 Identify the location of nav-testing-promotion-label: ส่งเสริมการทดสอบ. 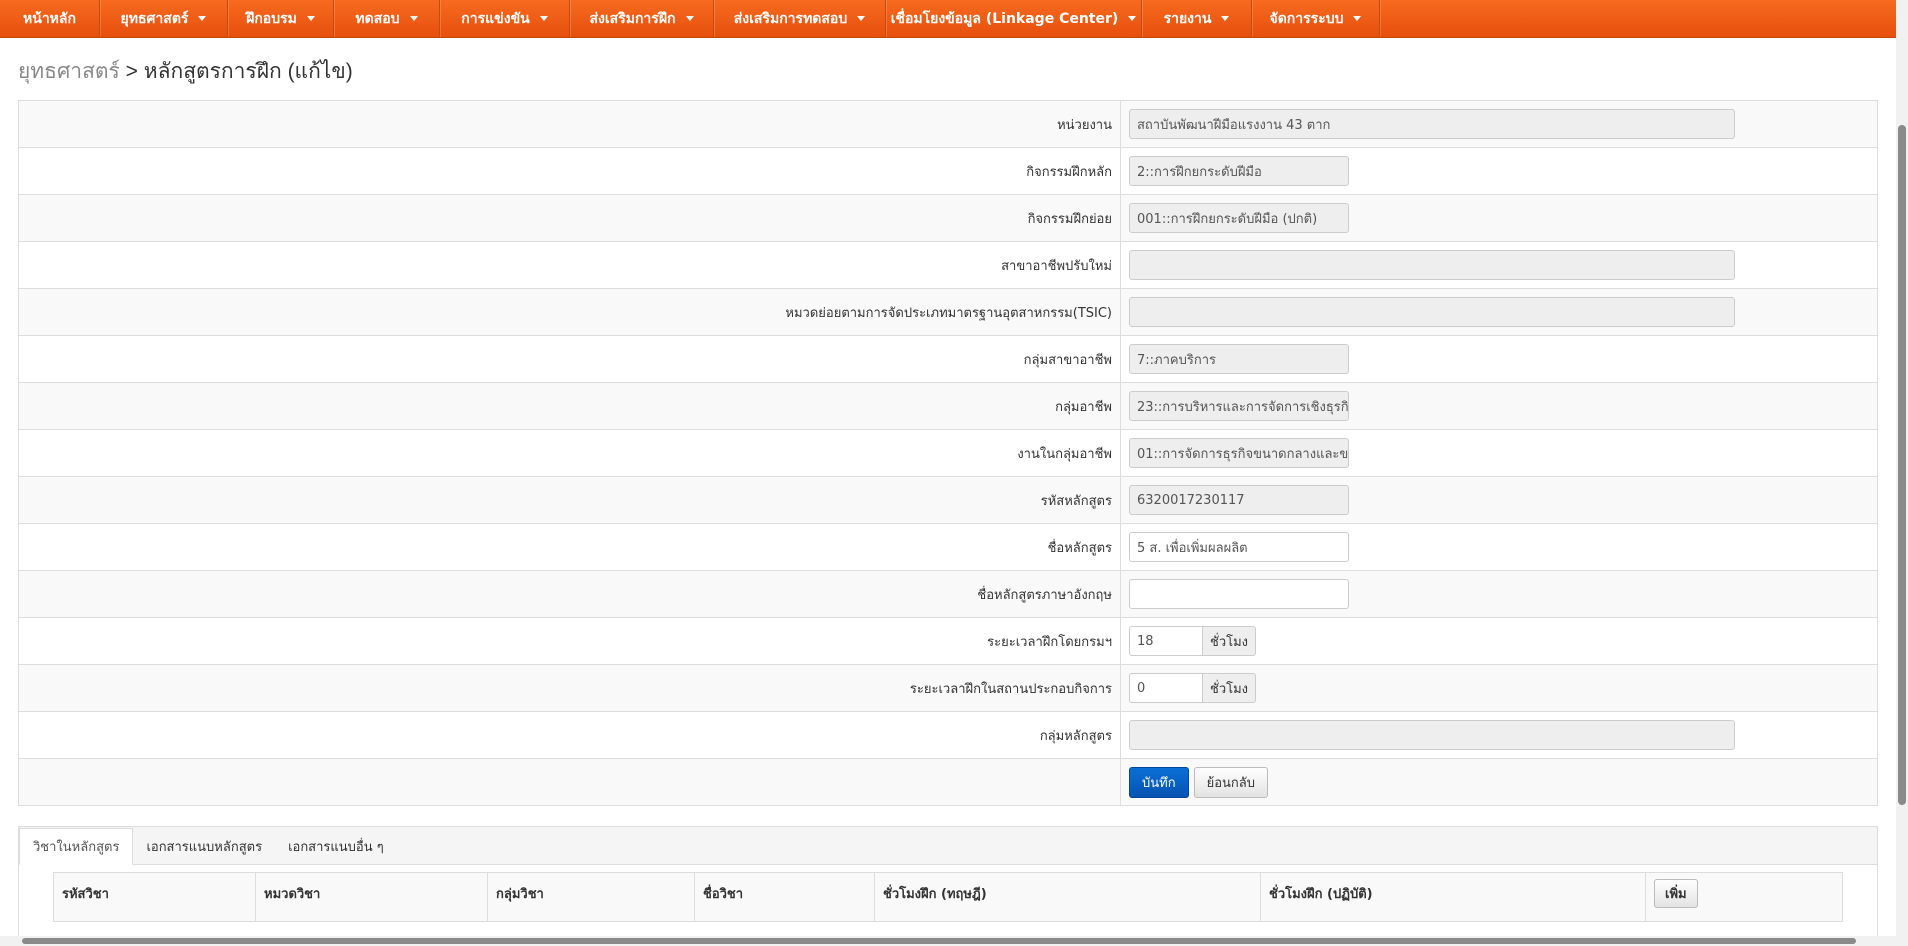
(790, 18).